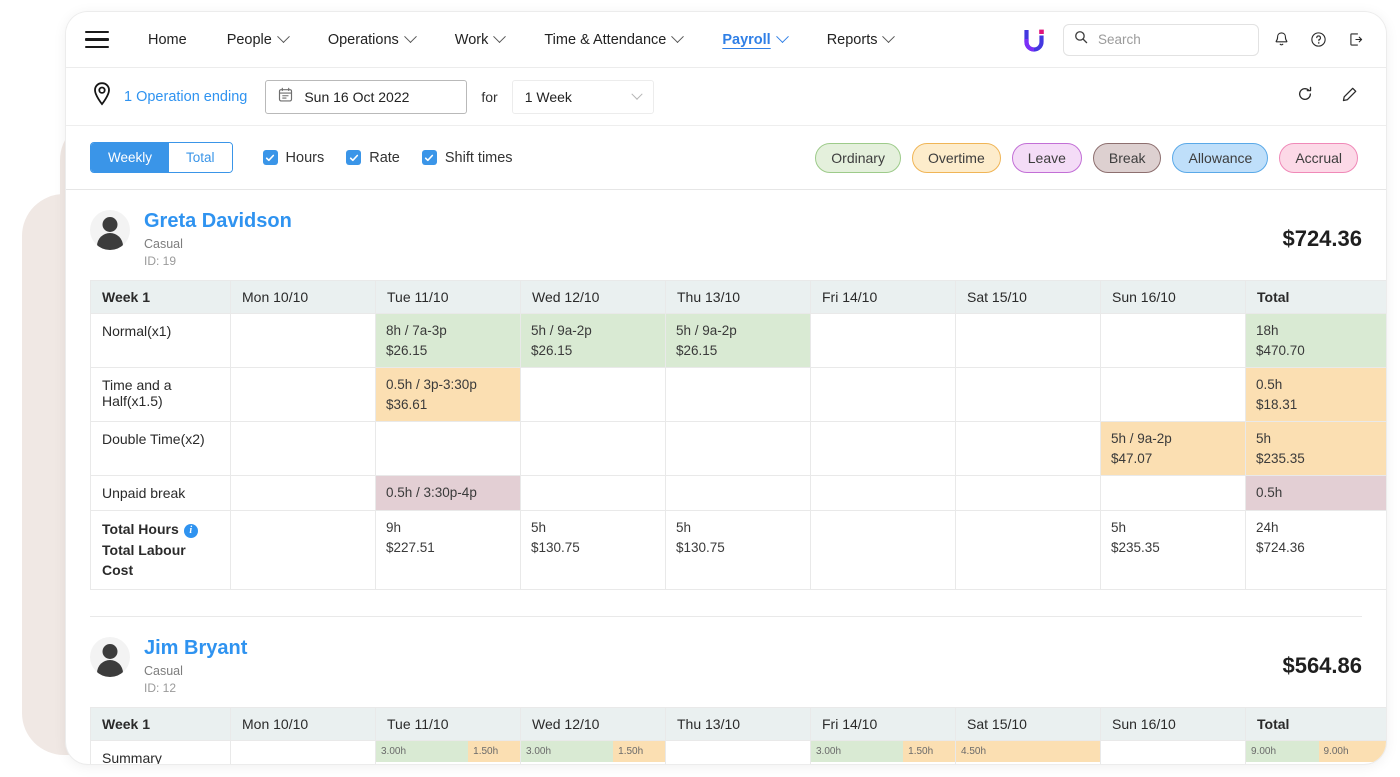  What do you see at coordinates (448, 297) in the screenshot?
I see `column-header: Tue 11/10` at bounding box center [448, 297].